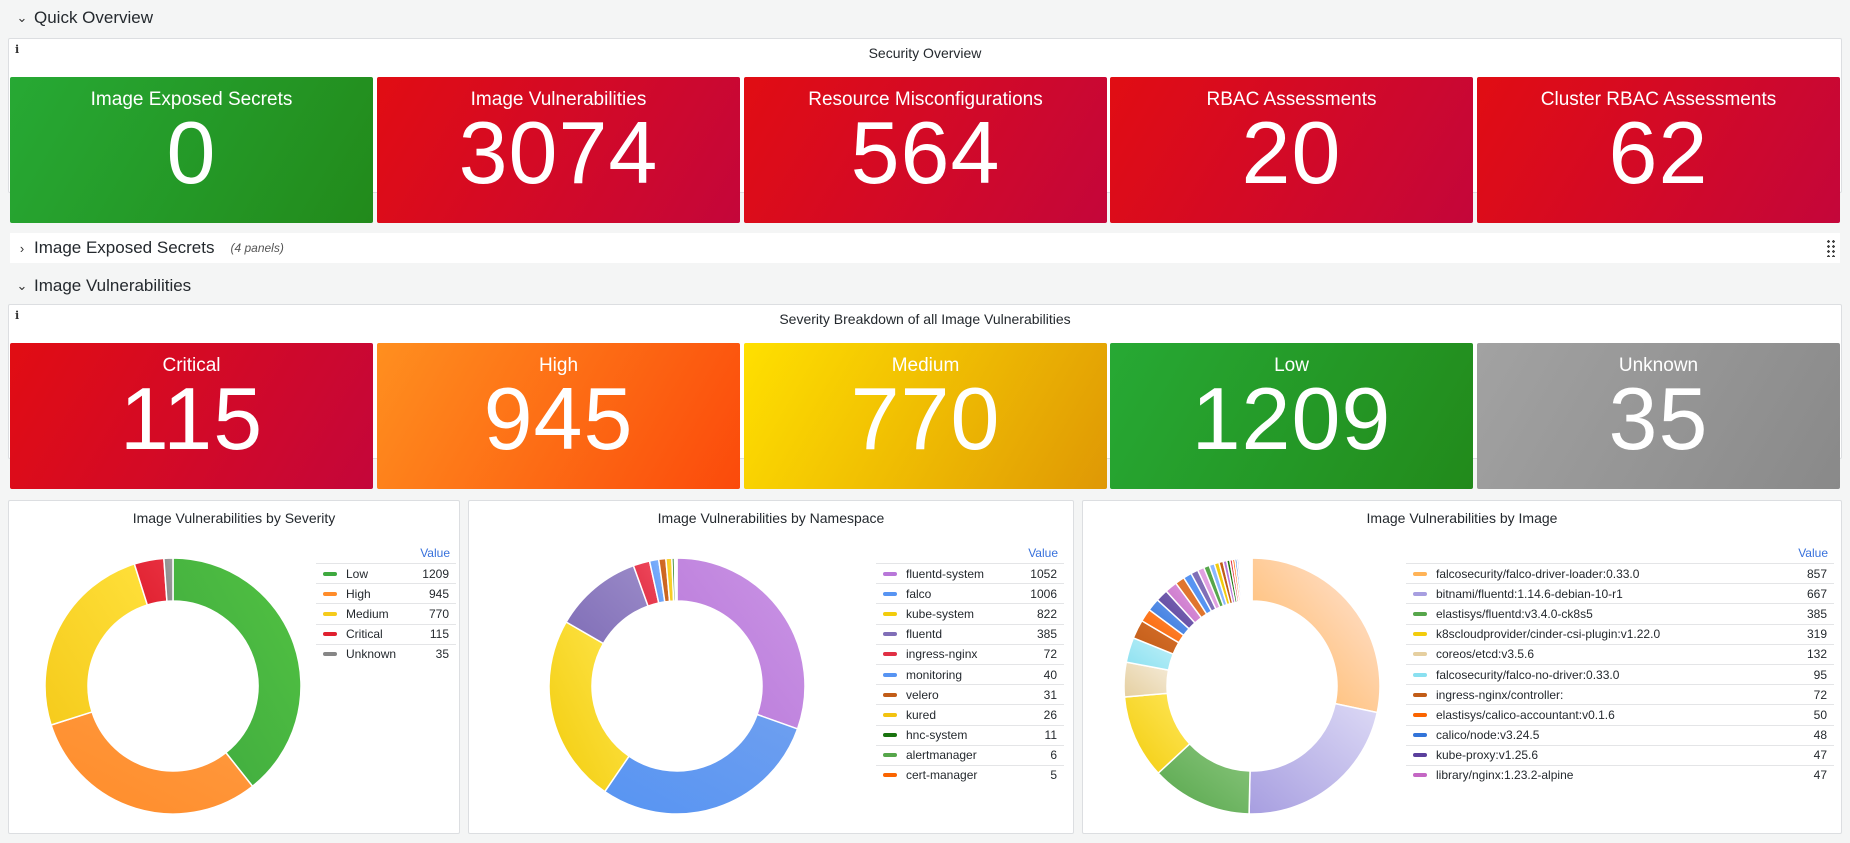  I want to click on legend-item-high: High 945, so click(386, 593).